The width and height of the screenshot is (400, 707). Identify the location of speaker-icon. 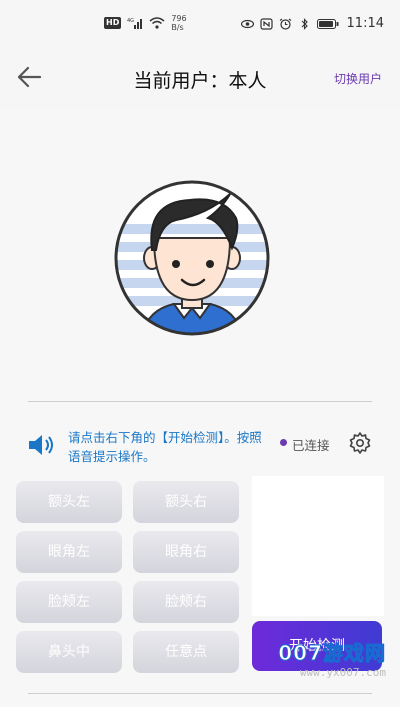
(41, 445).